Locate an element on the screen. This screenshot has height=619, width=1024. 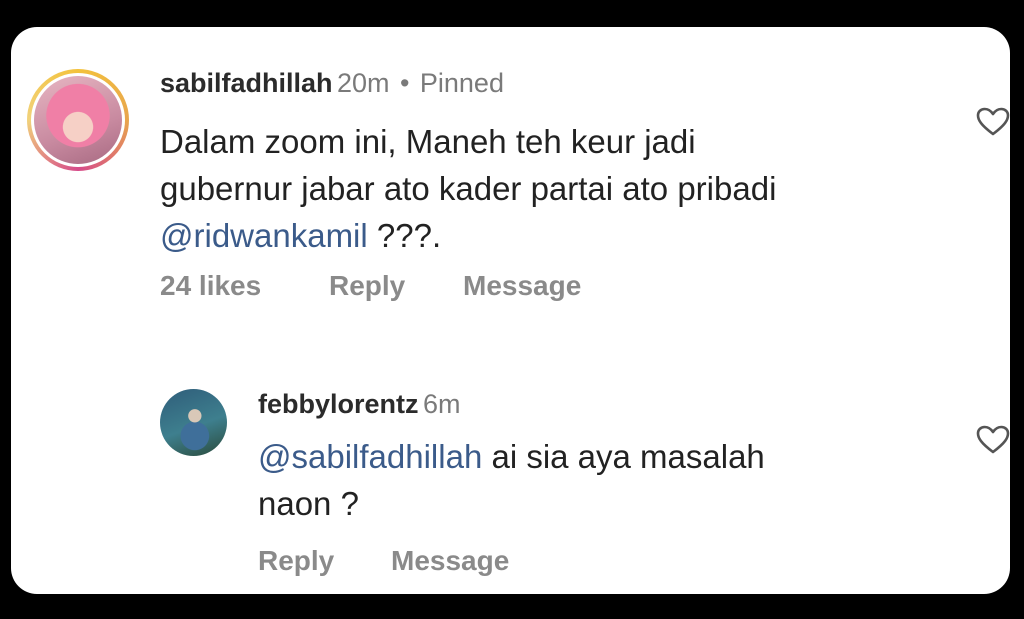
comment-time: 20m is located at coordinates (363, 83).